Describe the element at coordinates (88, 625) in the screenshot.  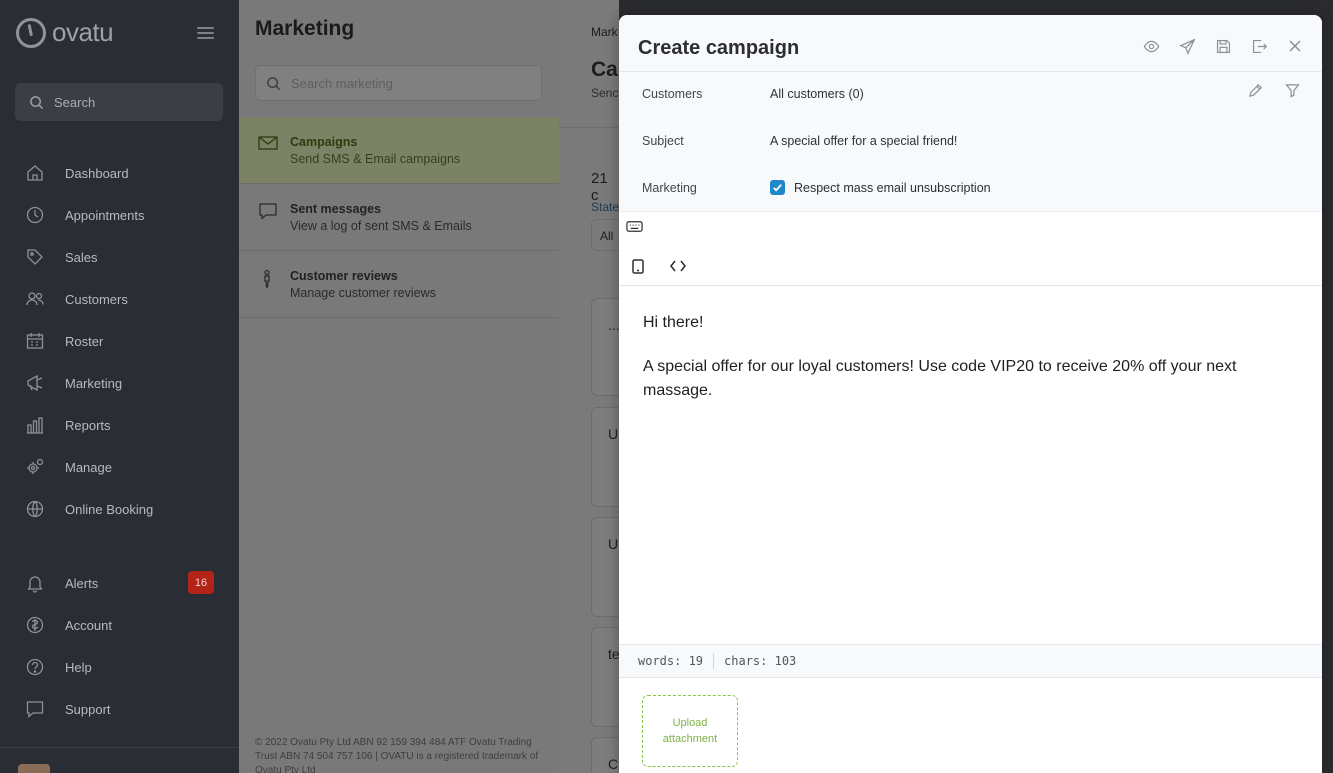
I see `sidebar-item-label: Account` at that location.